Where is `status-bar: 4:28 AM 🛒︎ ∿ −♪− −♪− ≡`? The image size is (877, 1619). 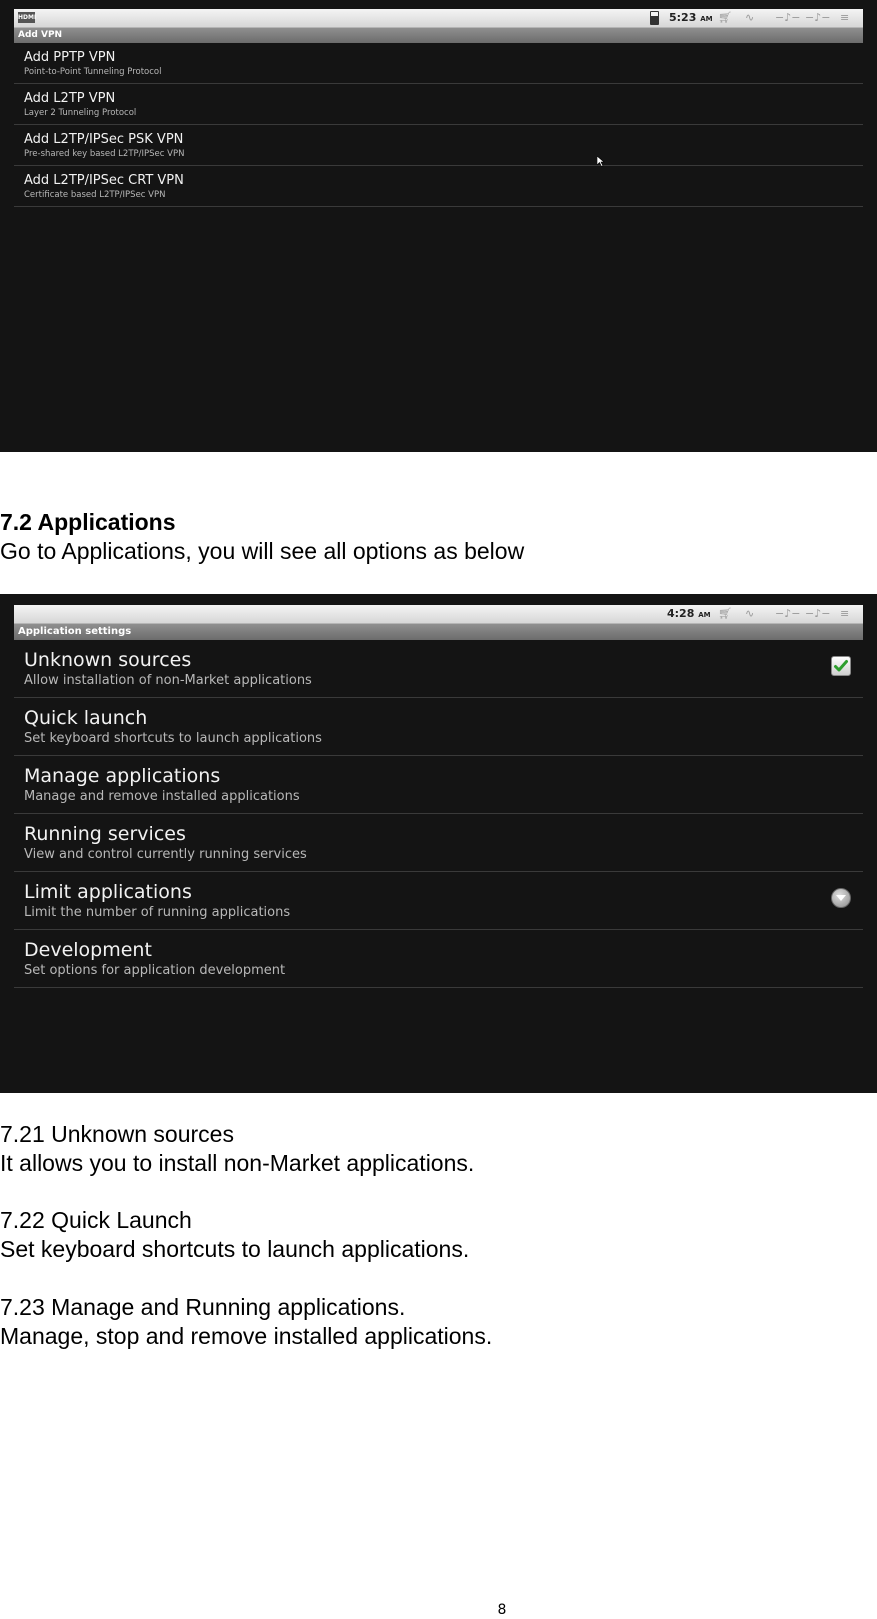 status-bar: 4:28 AM 🛒︎ ∿ −♪− −♪− ≡ is located at coordinates (438, 614).